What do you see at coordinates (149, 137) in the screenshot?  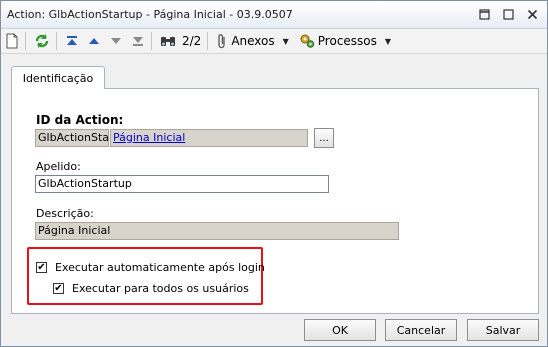 I see `pagina-inicial-link: Página Inicial` at bounding box center [149, 137].